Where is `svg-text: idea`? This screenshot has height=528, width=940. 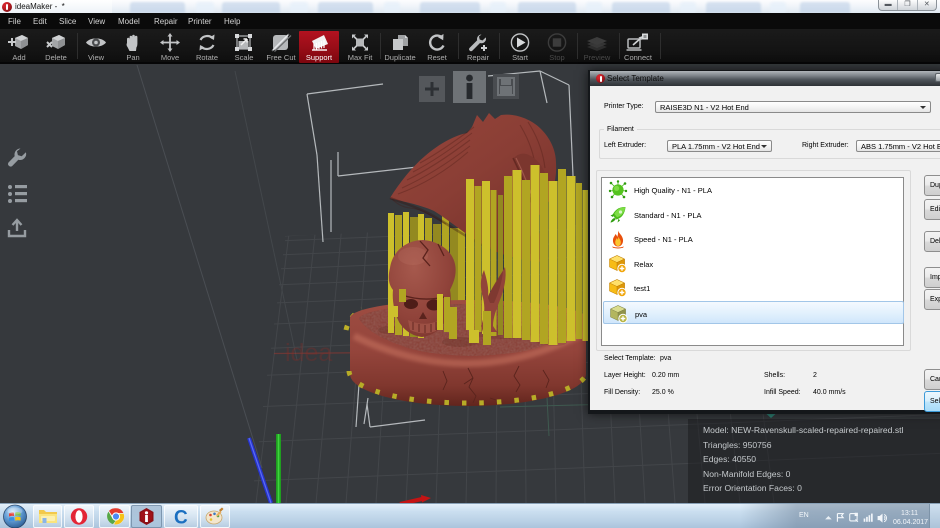
svg-text: idea is located at coordinates (308, 353).